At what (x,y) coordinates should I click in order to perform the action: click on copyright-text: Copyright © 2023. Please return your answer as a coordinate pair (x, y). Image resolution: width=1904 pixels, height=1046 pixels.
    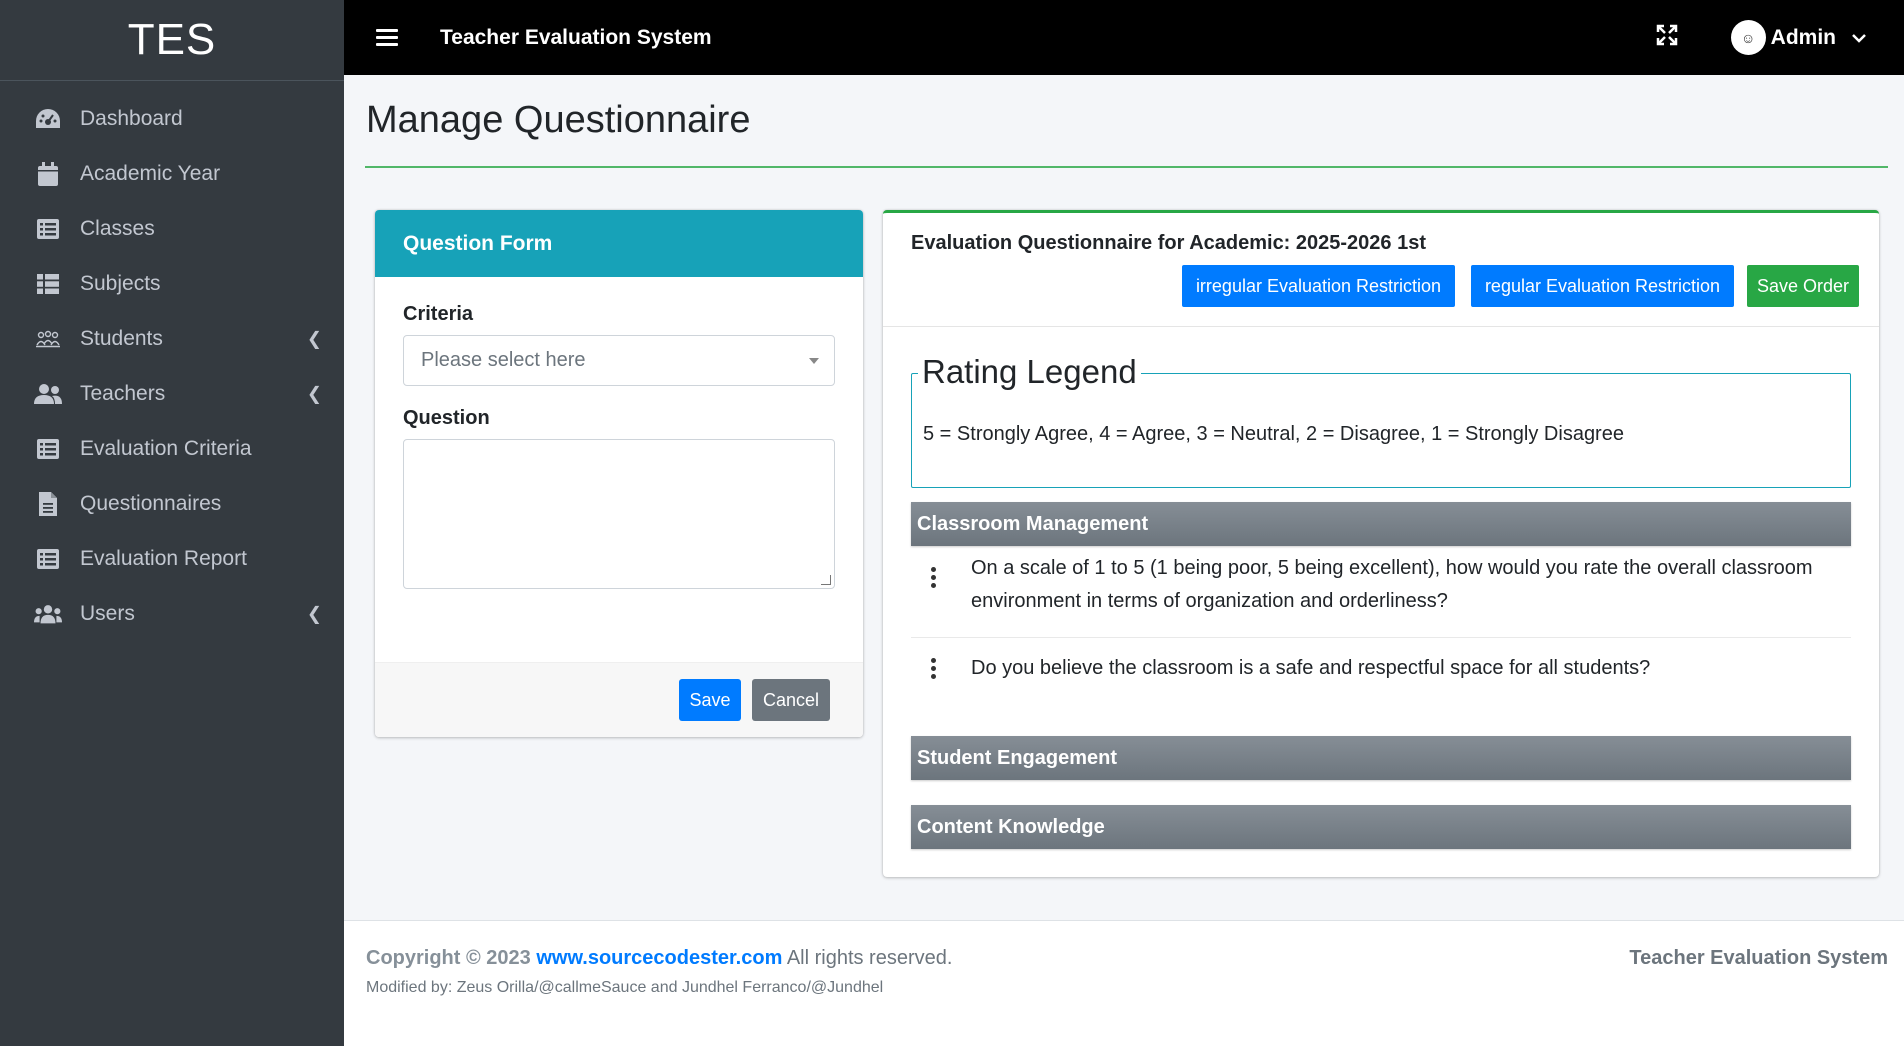
    Looking at the image, I should click on (448, 958).